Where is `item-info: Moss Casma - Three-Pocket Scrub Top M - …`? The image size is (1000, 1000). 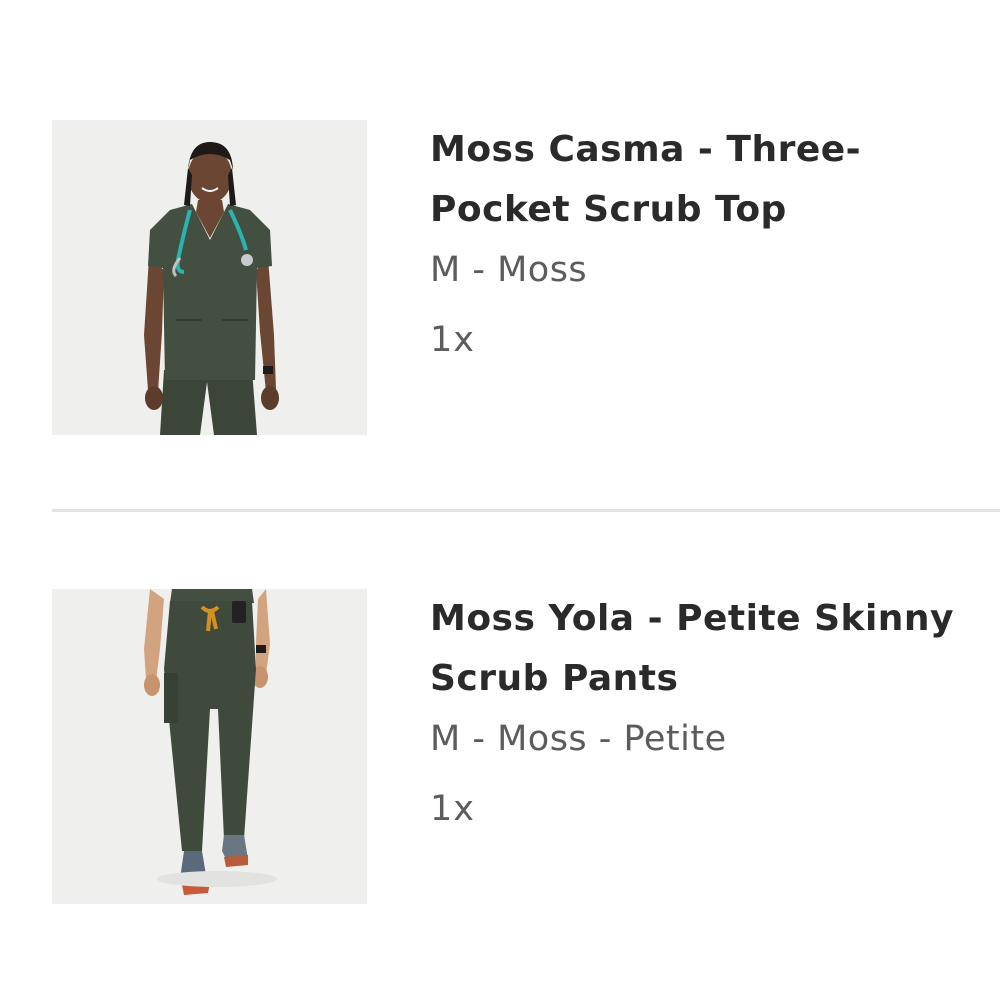
item-info: Moss Casma - Three-Pocket Scrub Top M - … is located at coordinates (710, 245).